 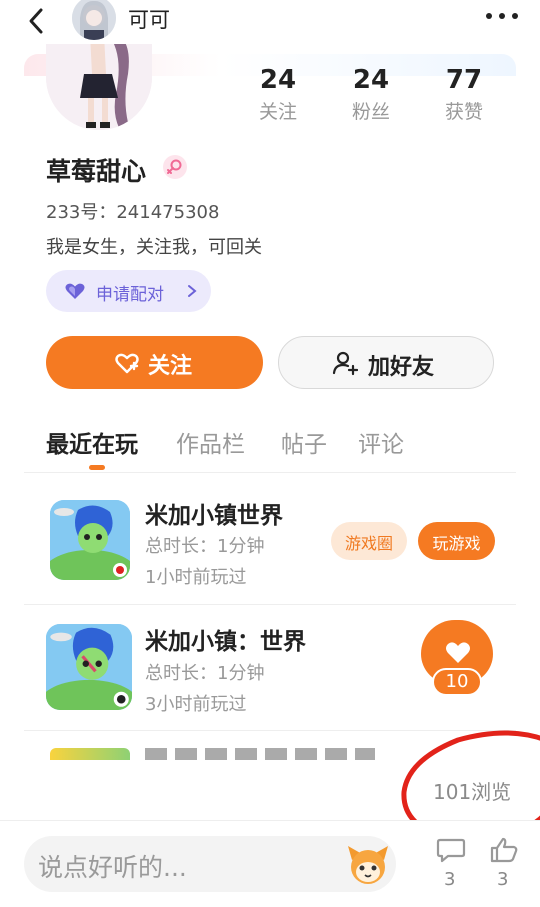 I want to click on tab-works: 作品栏, so click(x=210, y=442).